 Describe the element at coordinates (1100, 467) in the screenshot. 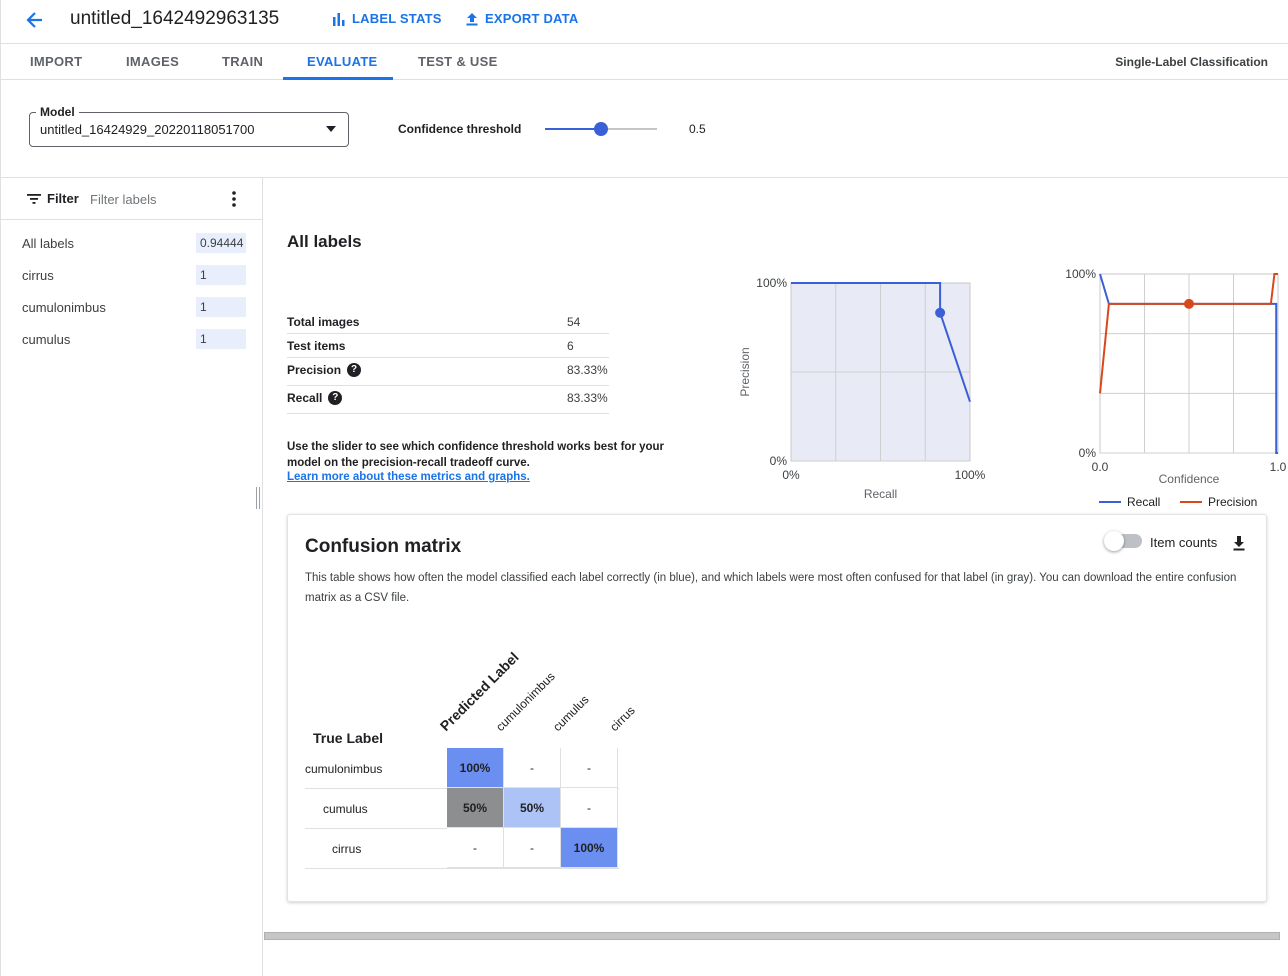

I see `x-tick-label: 0.0` at that location.